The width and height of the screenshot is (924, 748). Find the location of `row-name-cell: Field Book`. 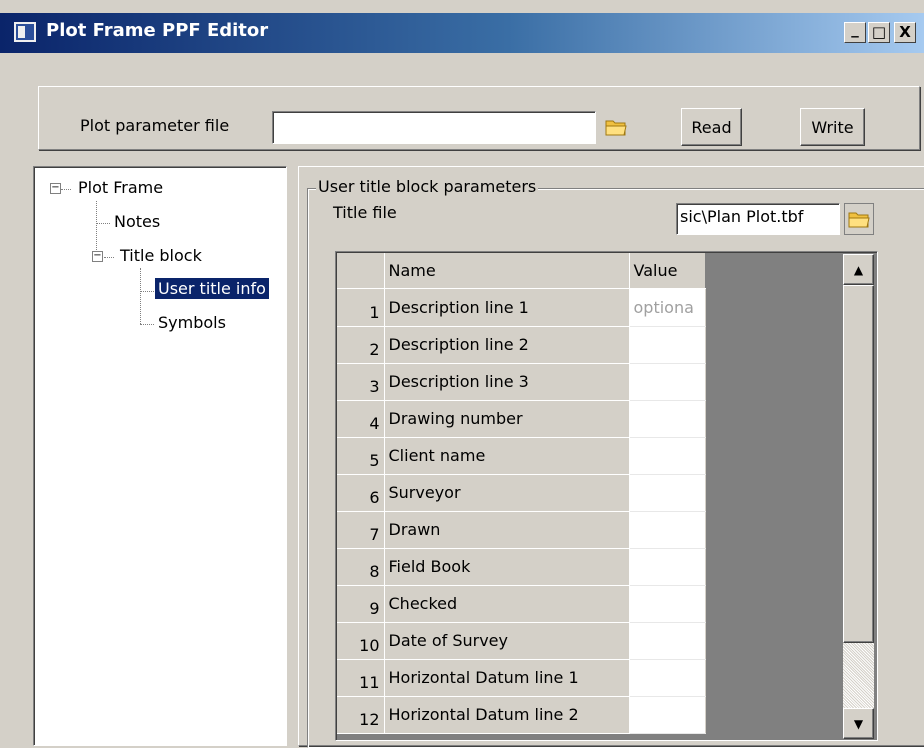

row-name-cell: Field Book is located at coordinates (507, 567).